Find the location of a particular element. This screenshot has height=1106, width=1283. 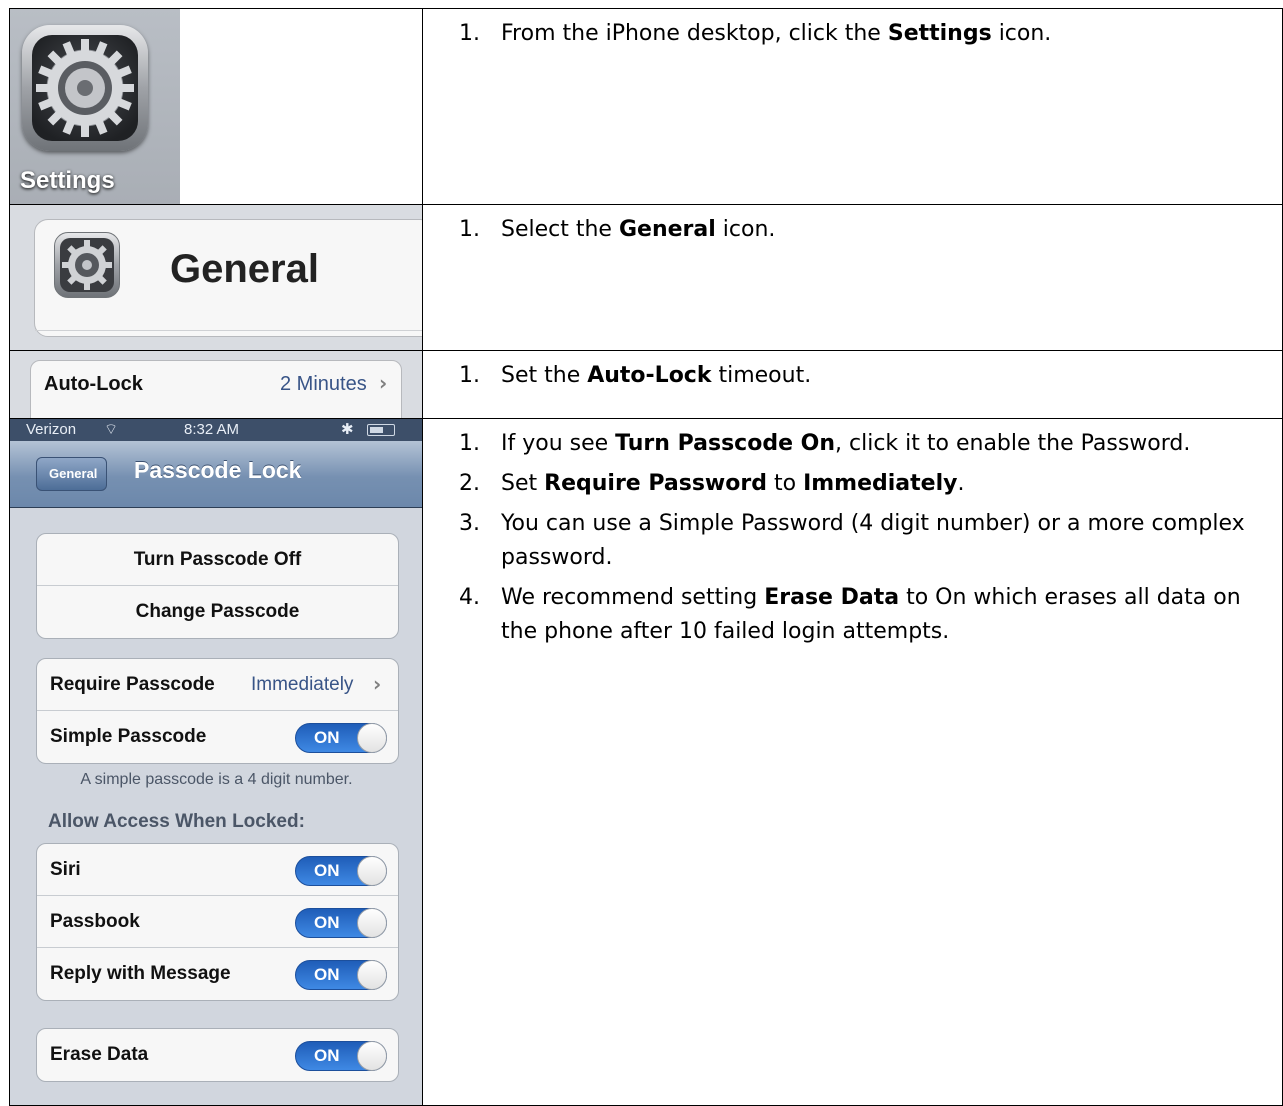

carrier-label: Verizon is located at coordinates (51, 429).